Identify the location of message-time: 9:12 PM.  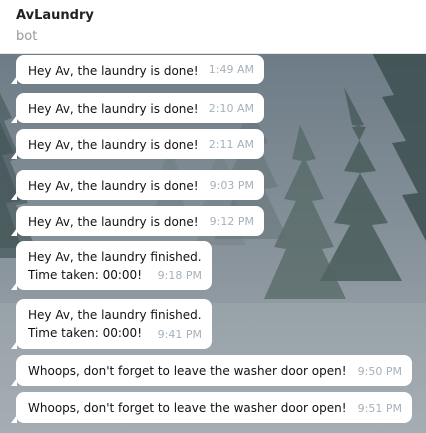
(231, 221).